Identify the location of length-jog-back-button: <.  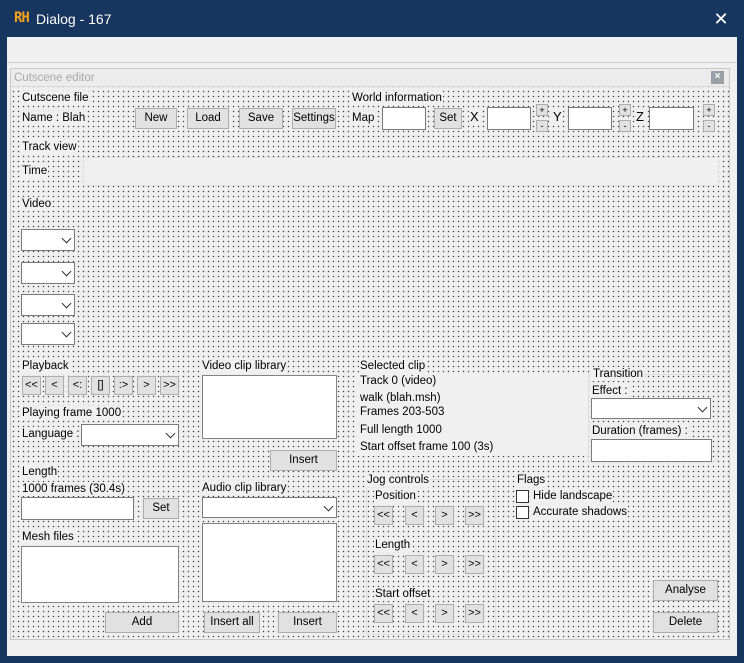
(414, 564).